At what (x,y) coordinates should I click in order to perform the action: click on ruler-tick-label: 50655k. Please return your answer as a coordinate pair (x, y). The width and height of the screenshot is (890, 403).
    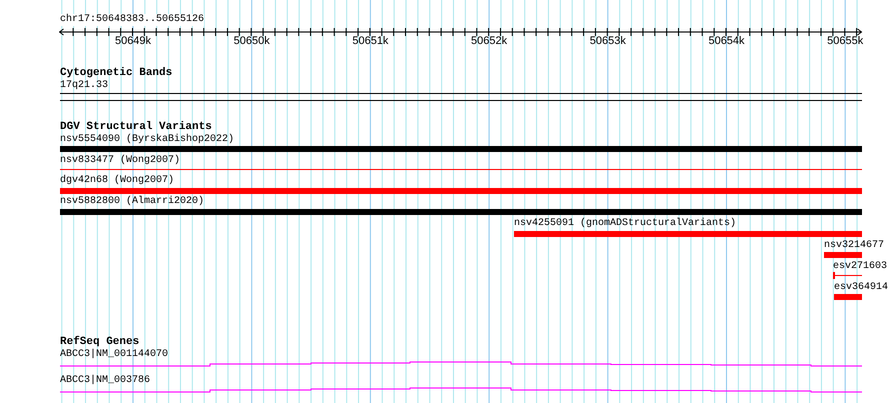
    Looking at the image, I should click on (845, 41).